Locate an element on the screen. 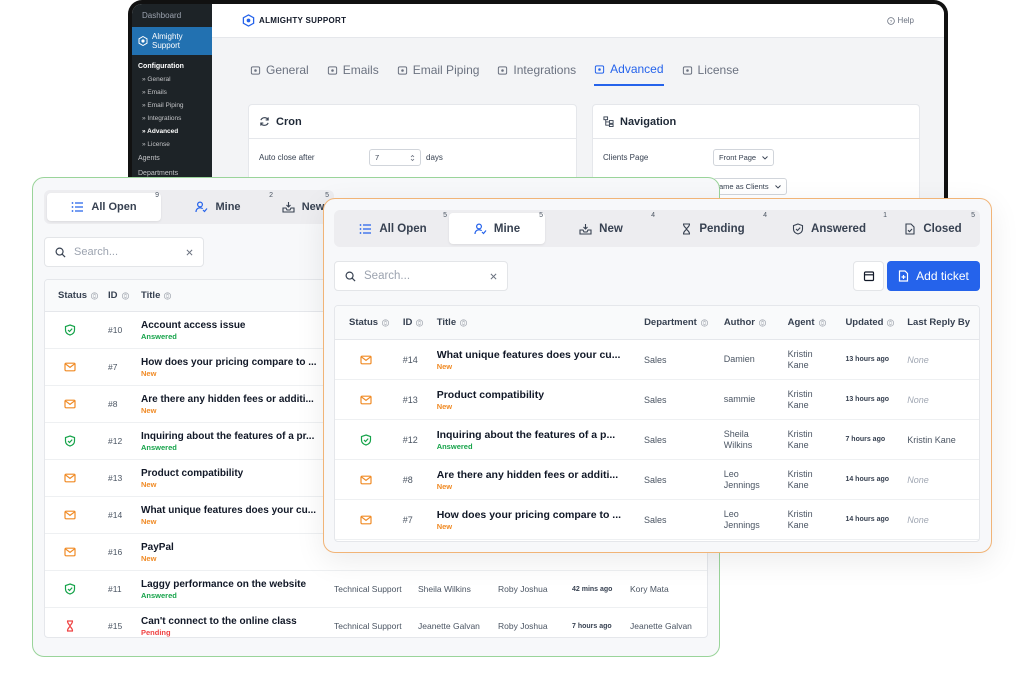 The image size is (1024, 697). tab-new: New 4 is located at coordinates (601, 228).